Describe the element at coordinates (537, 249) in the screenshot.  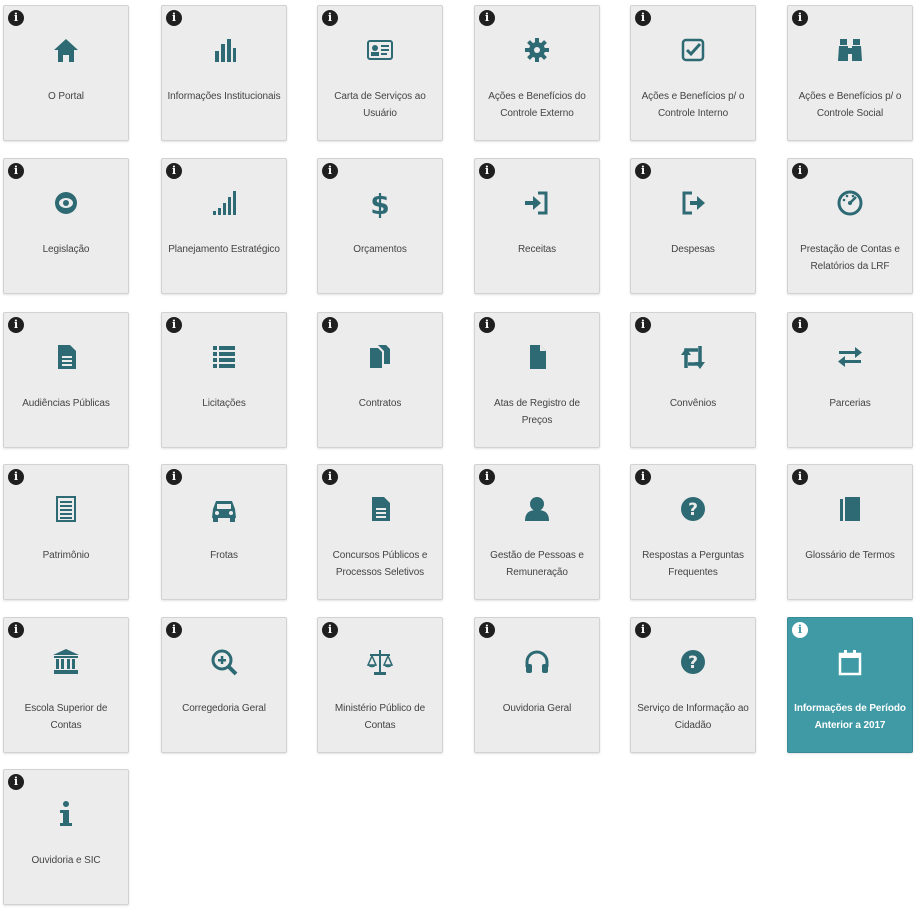
I see `tile-label: Receitas` at that location.